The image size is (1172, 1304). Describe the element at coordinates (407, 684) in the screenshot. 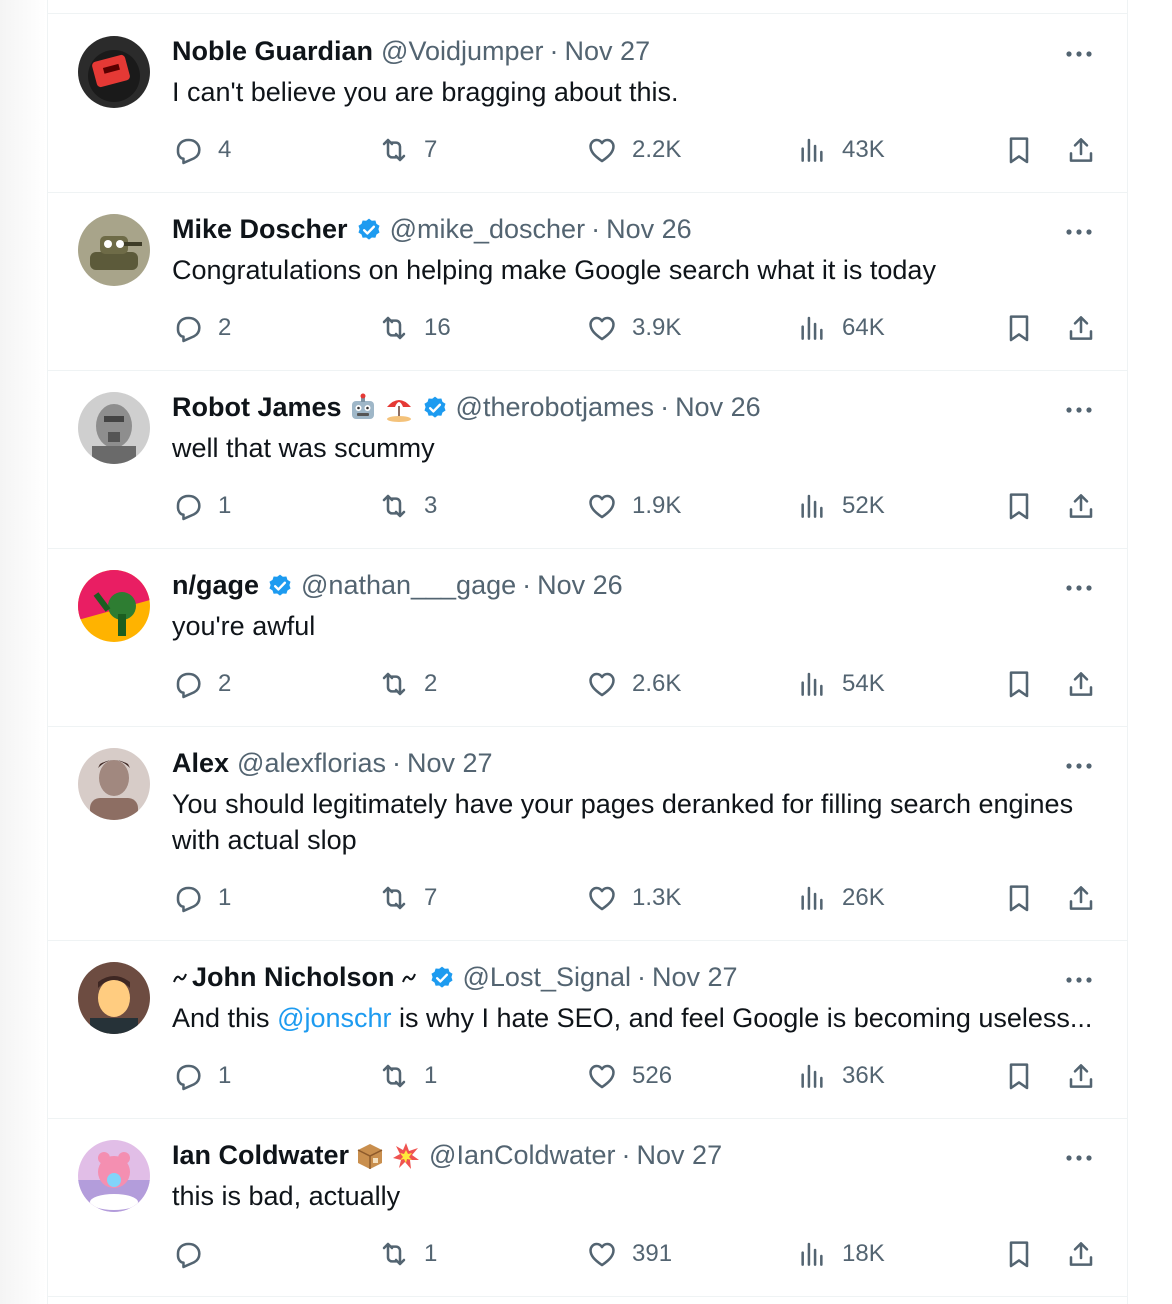

I see `repost-button: 2` at that location.